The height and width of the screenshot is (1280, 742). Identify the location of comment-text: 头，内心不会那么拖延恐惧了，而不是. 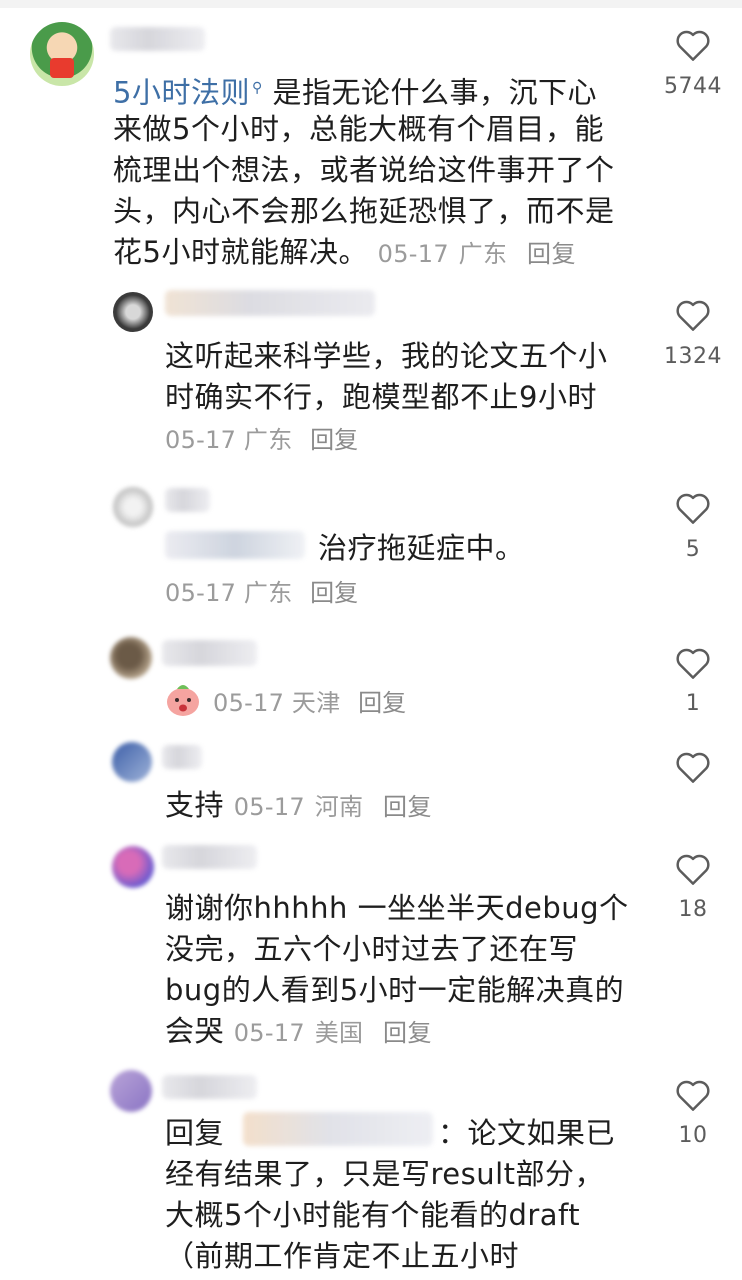
(364, 211).